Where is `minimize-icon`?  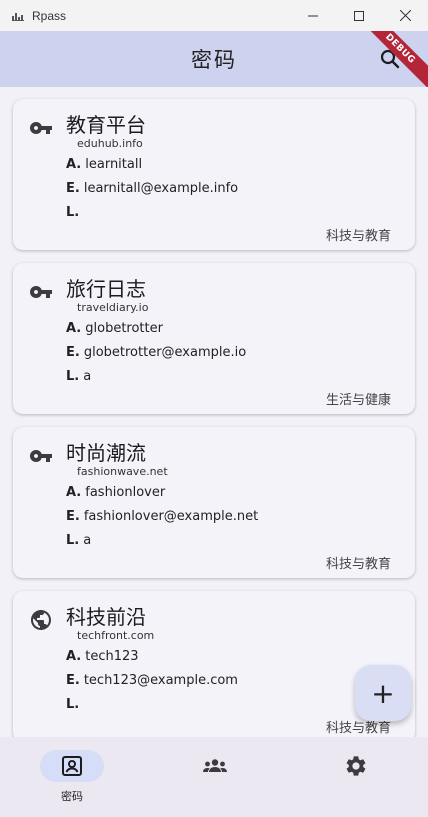 minimize-icon is located at coordinates (313, 15).